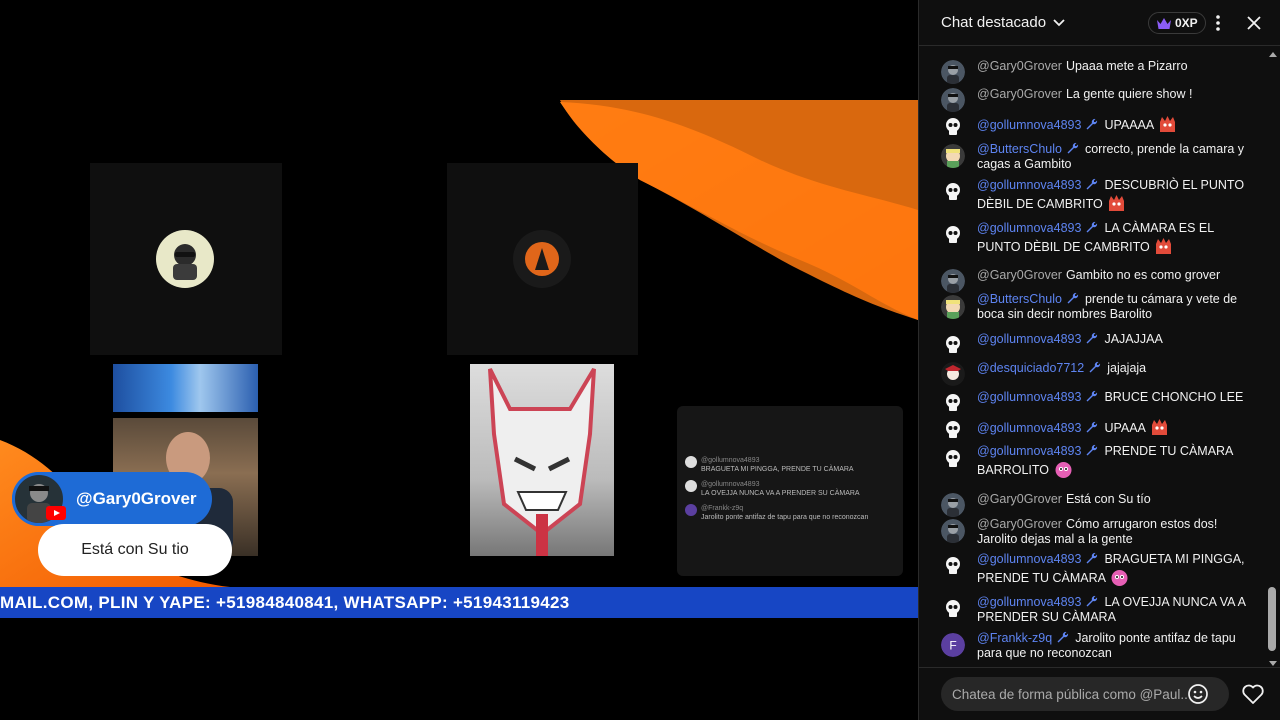  I want to click on message-author: @desquiciado7712, so click(1030, 368).